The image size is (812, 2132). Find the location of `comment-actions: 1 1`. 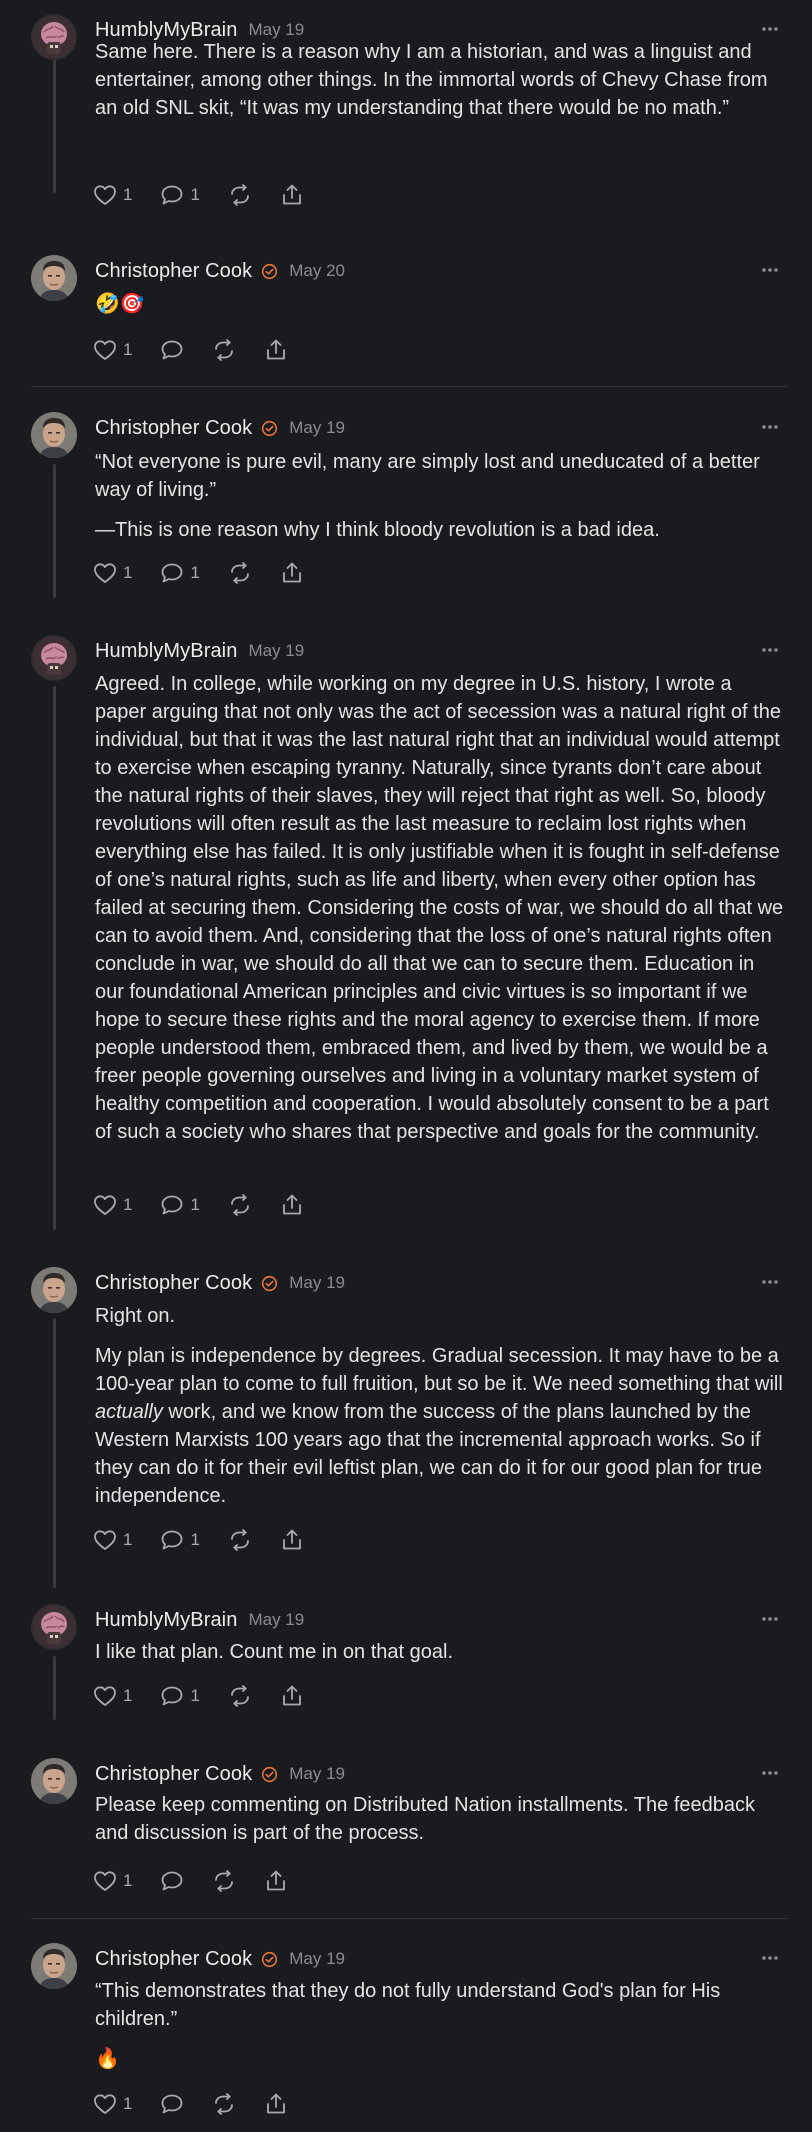

comment-actions: 1 1 is located at coordinates (212, 1696).